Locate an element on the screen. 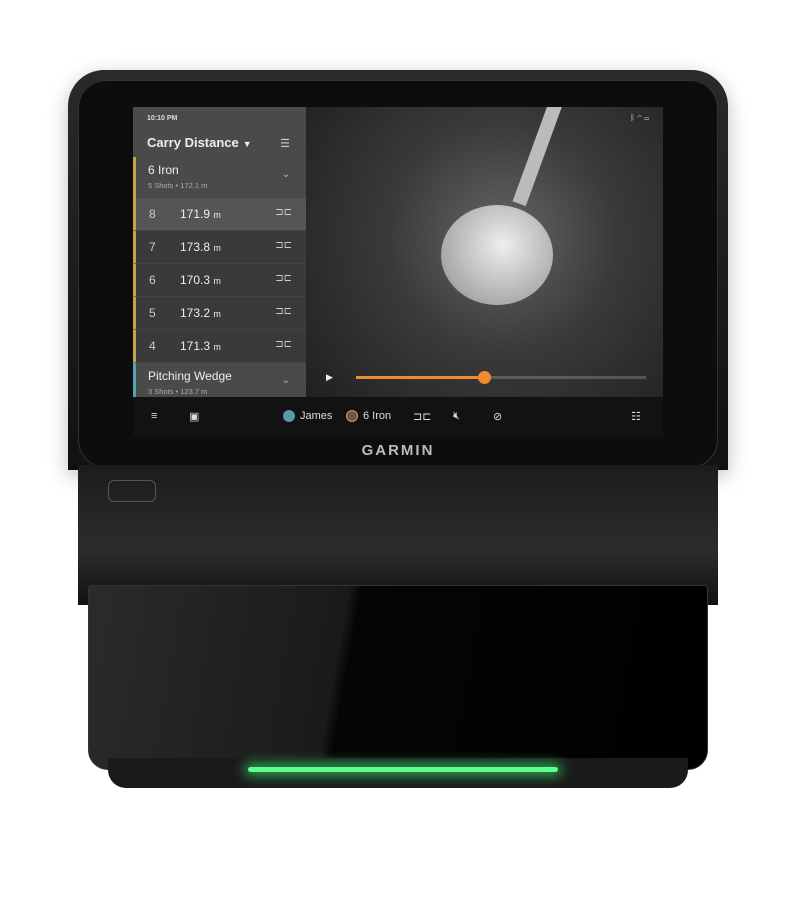 This screenshot has width=800, height=900. group-summary: 3 Shots • 123.7 m is located at coordinates (178, 391).